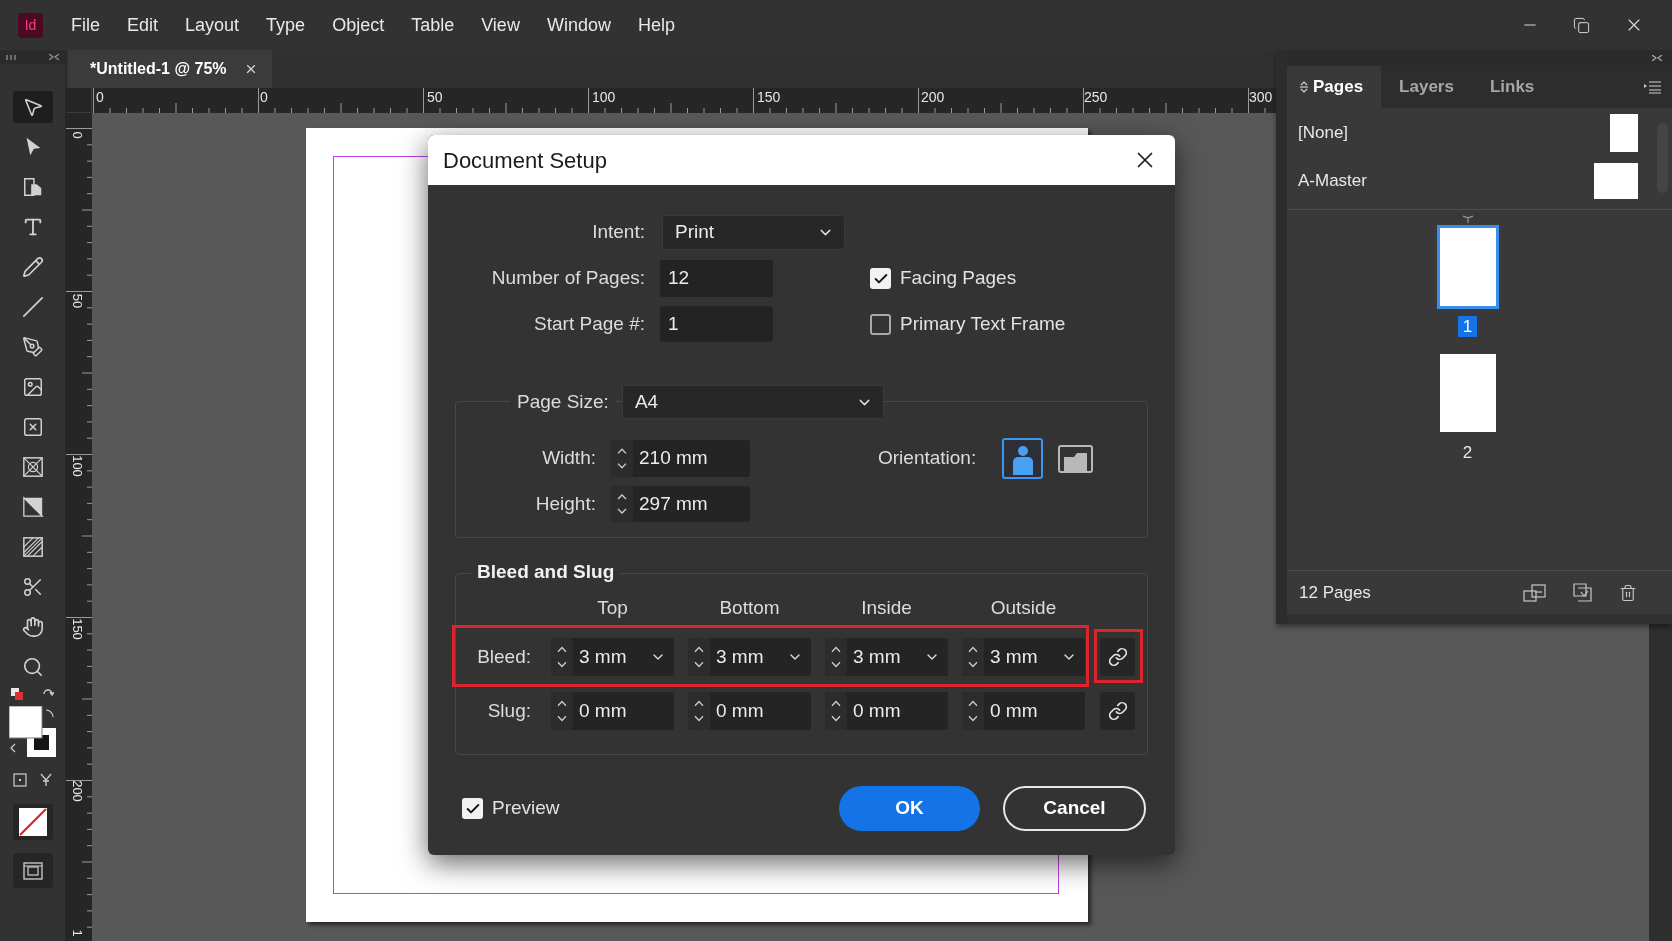 This screenshot has height=941, width=1672. I want to click on fill-stroke-swatches-icon, so click(32, 732).